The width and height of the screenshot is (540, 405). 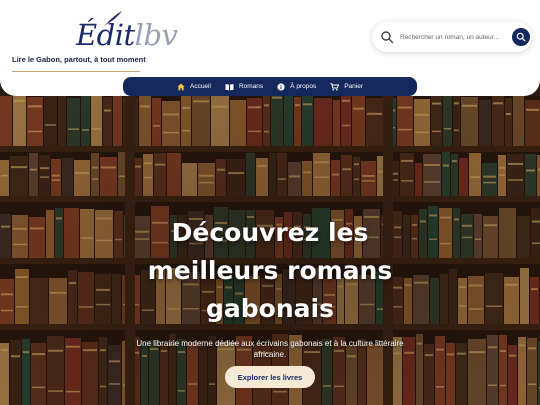 I want to click on search-submit-button, so click(x=521, y=37).